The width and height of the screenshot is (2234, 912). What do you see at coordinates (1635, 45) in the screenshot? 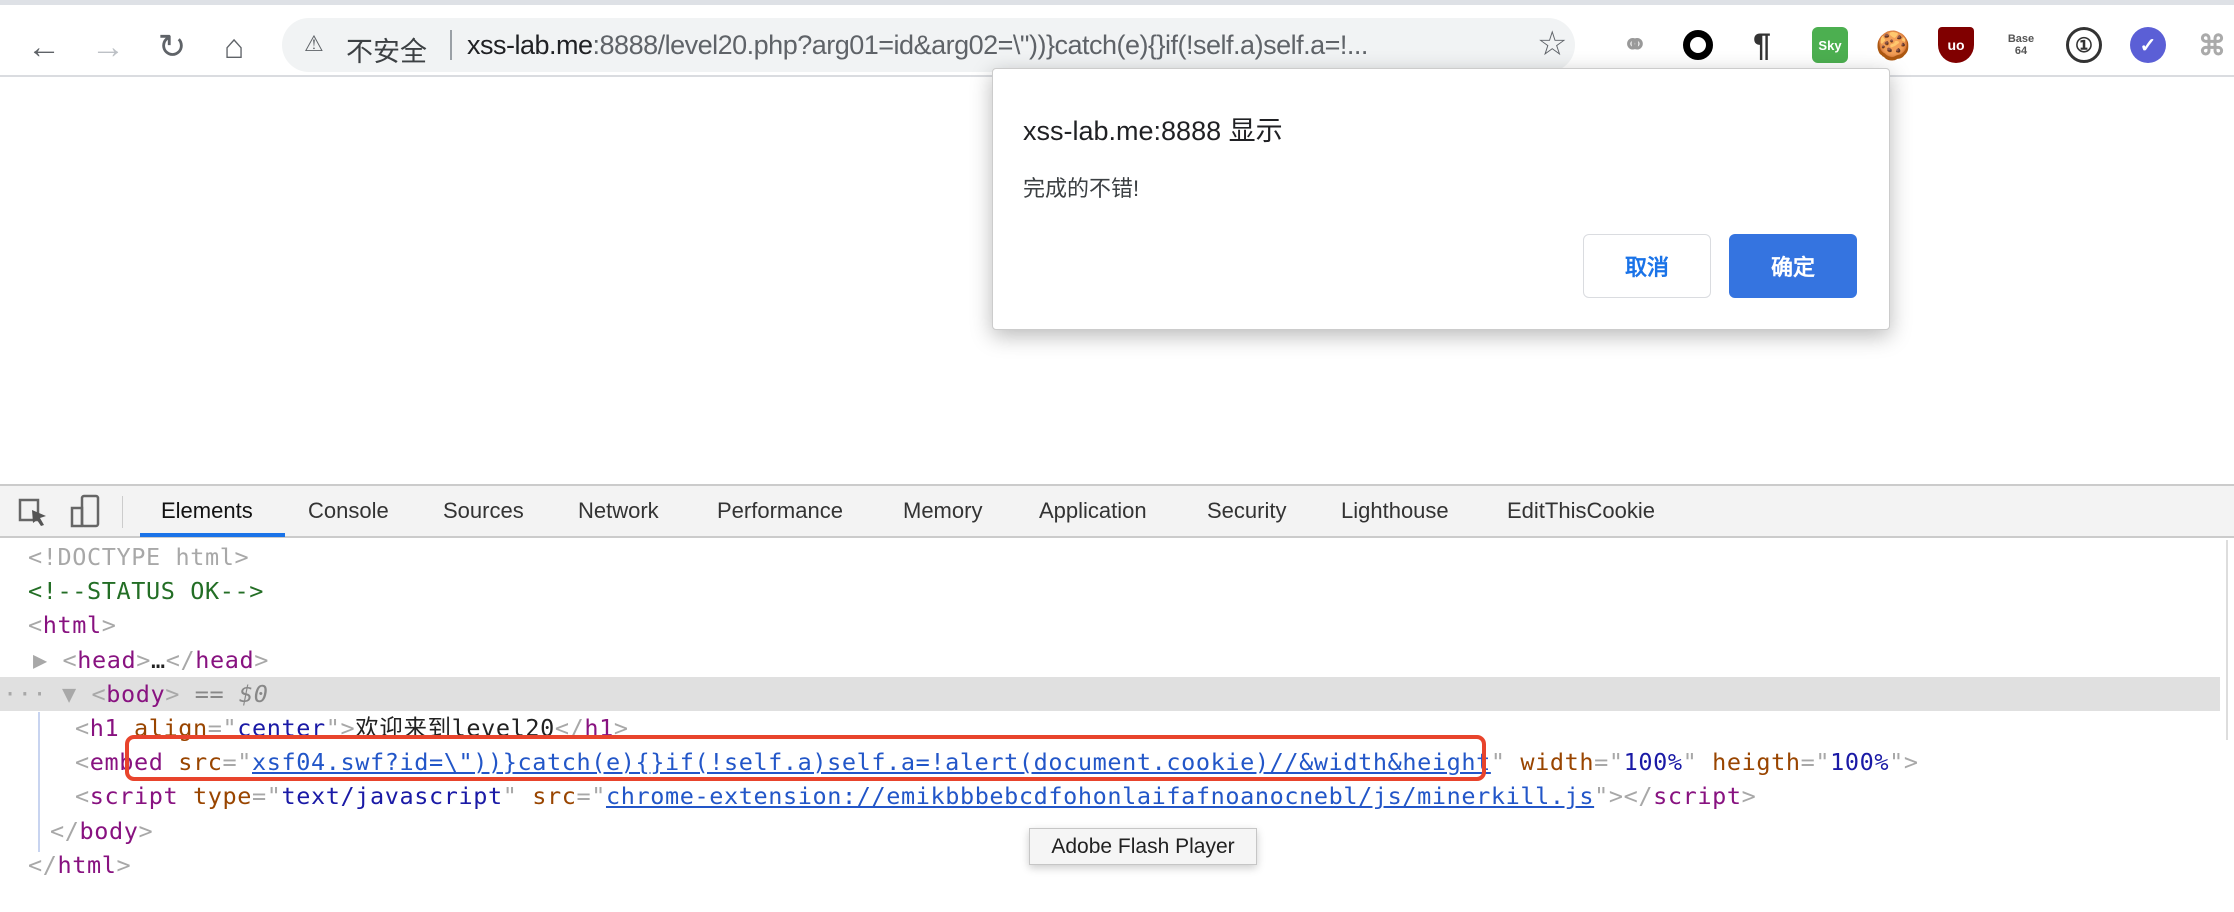
I see `chain-extension-icon: ⚭` at bounding box center [1635, 45].